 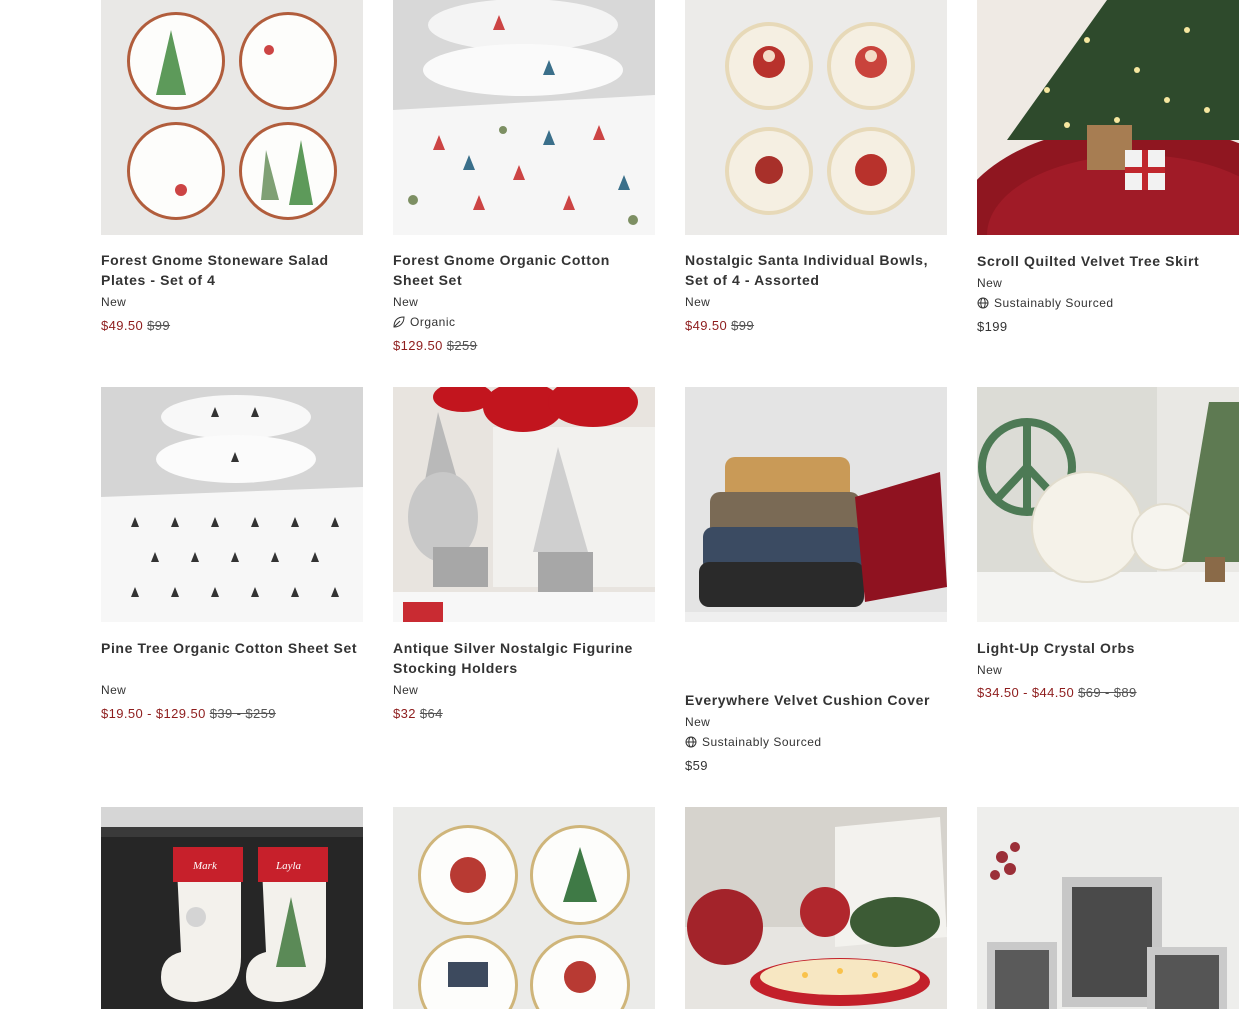 What do you see at coordinates (1108, 261) in the screenshot?
I see `product-title: Scroll Quilted Velvet Tree Skirt` at bounding box center [1108, 261].